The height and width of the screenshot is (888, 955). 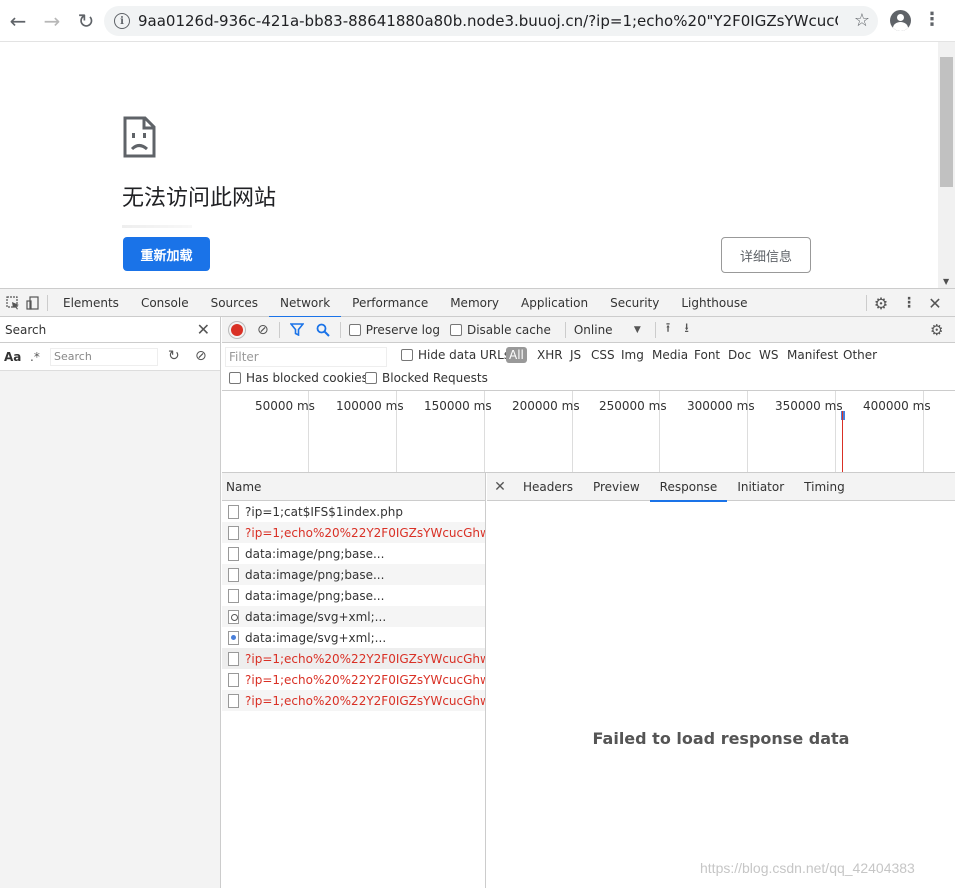 I want to click on scroll-down-icon: ▼, so click(x=946, y=281).